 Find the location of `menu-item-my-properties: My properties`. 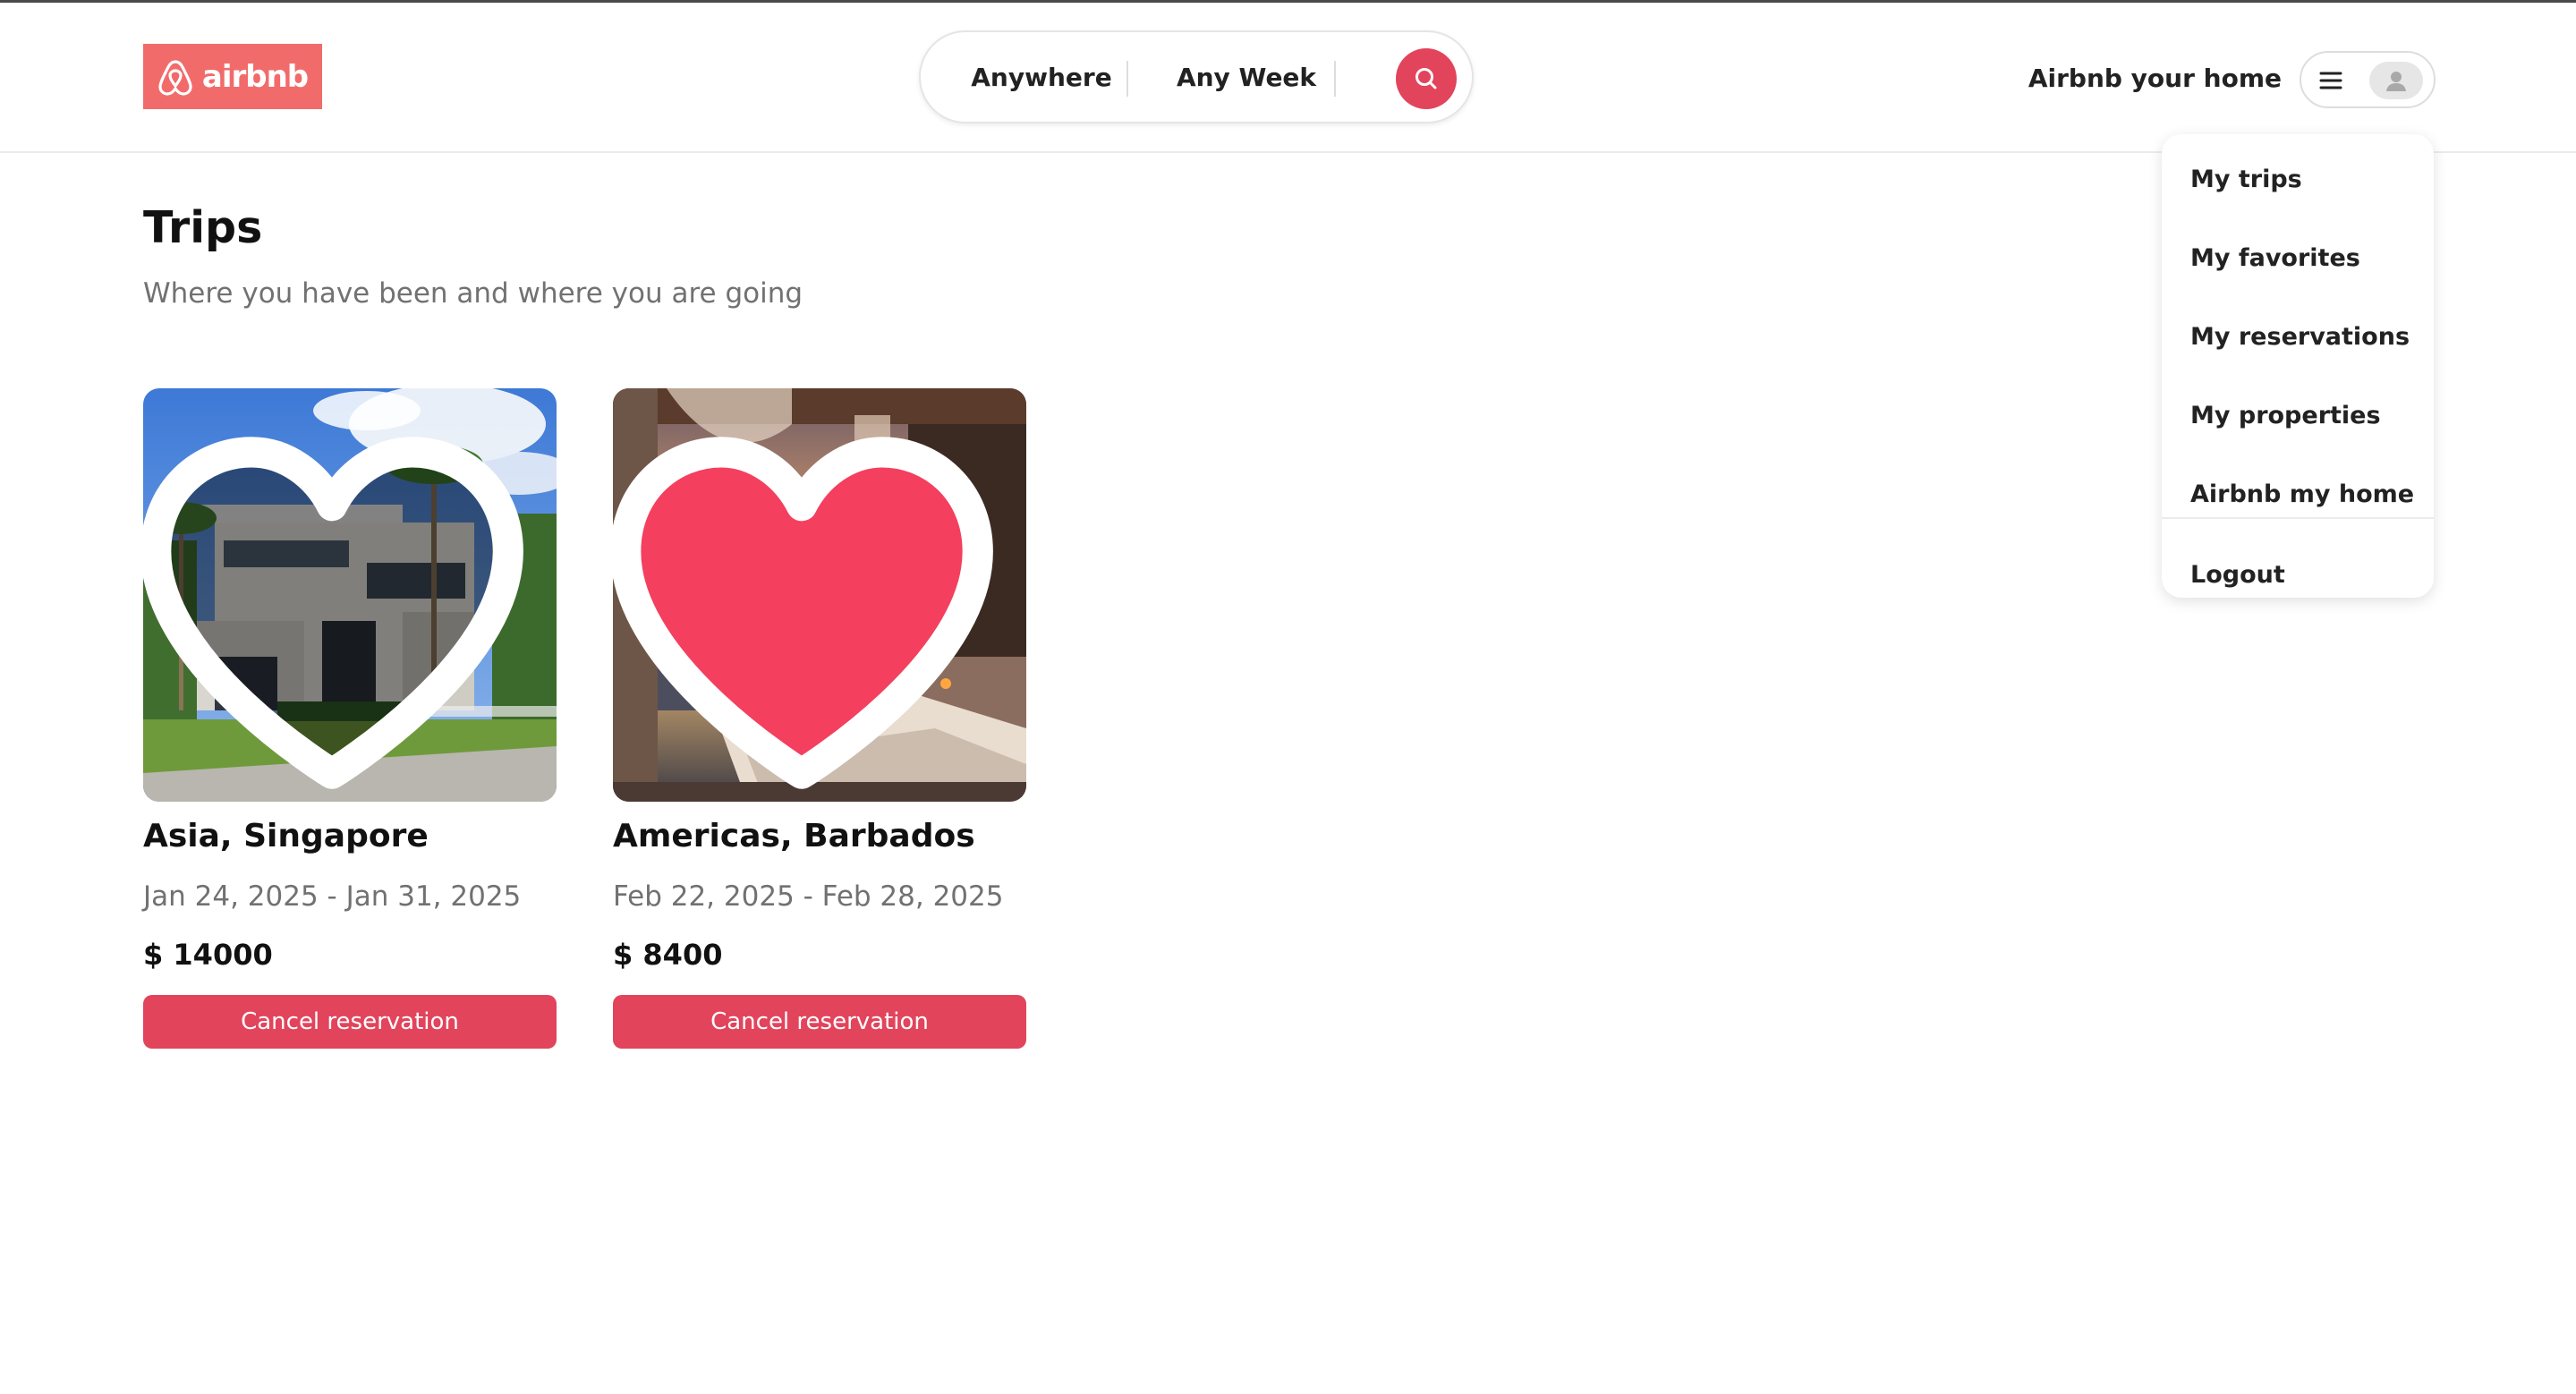

menu-item-my-properties: My properties is located at coordinates (2298, 415).